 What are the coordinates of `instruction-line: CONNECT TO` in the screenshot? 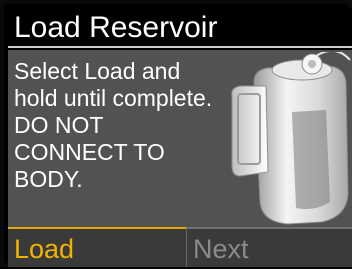 It's located at (89, 152).